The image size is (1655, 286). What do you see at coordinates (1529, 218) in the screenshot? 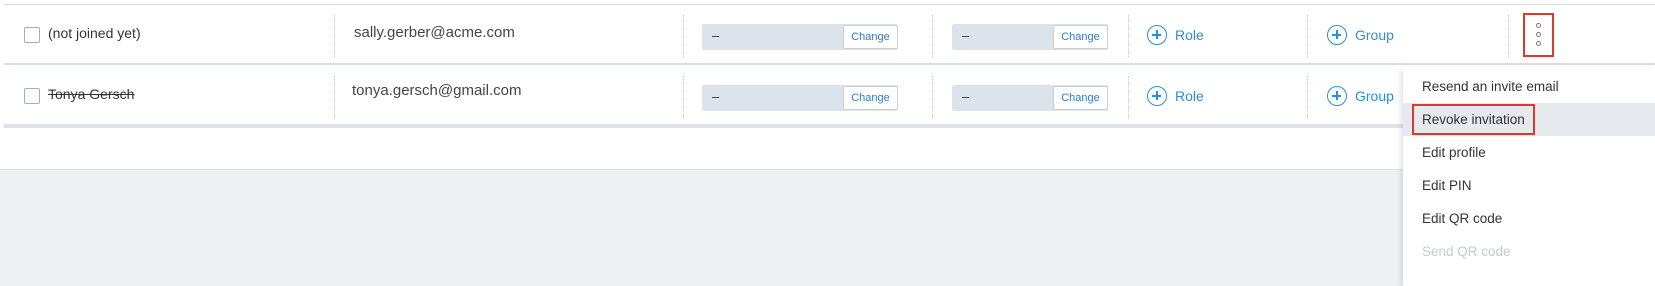
I see `menu-item-edit-qr-code: Edit QR code` at bounding box center [1529, 218].